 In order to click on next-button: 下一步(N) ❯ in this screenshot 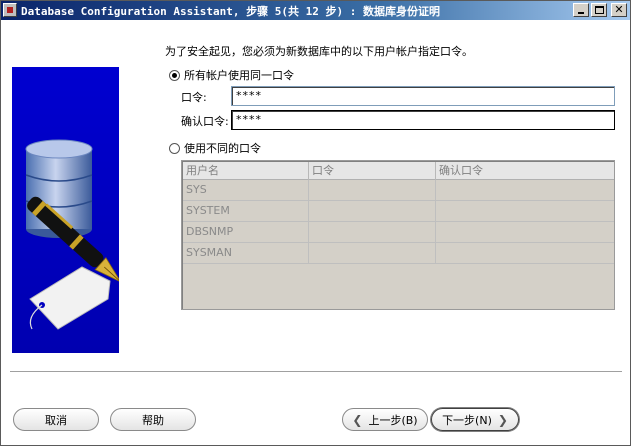, I will do `click(475, 419)`.